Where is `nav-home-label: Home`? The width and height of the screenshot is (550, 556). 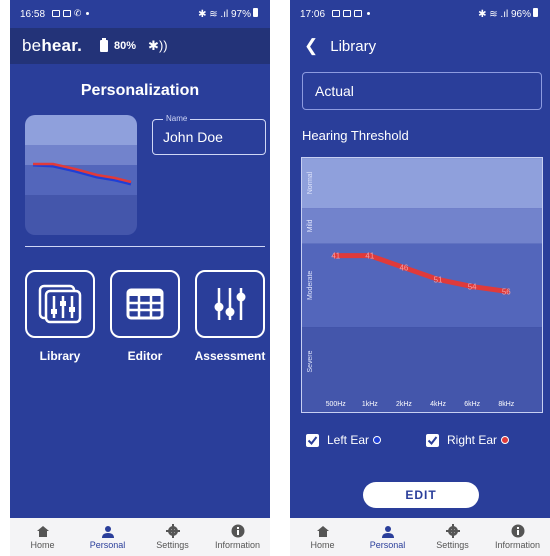
nav-home-label: Home is located at coordinates (322, 545).